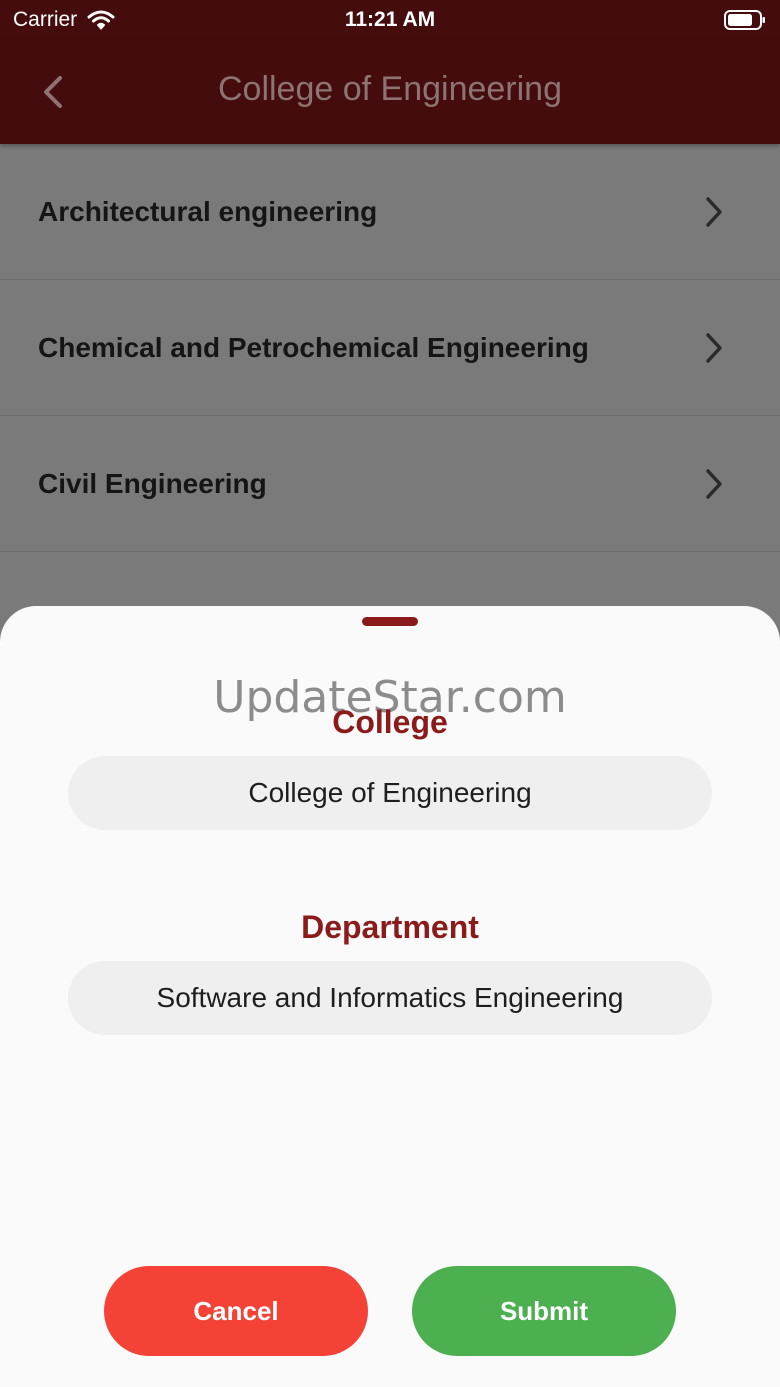 This screenshot has height=1387, width=780. I want to click on list-item: Chemical and Petrochemical Engineering, so click(390, 348).